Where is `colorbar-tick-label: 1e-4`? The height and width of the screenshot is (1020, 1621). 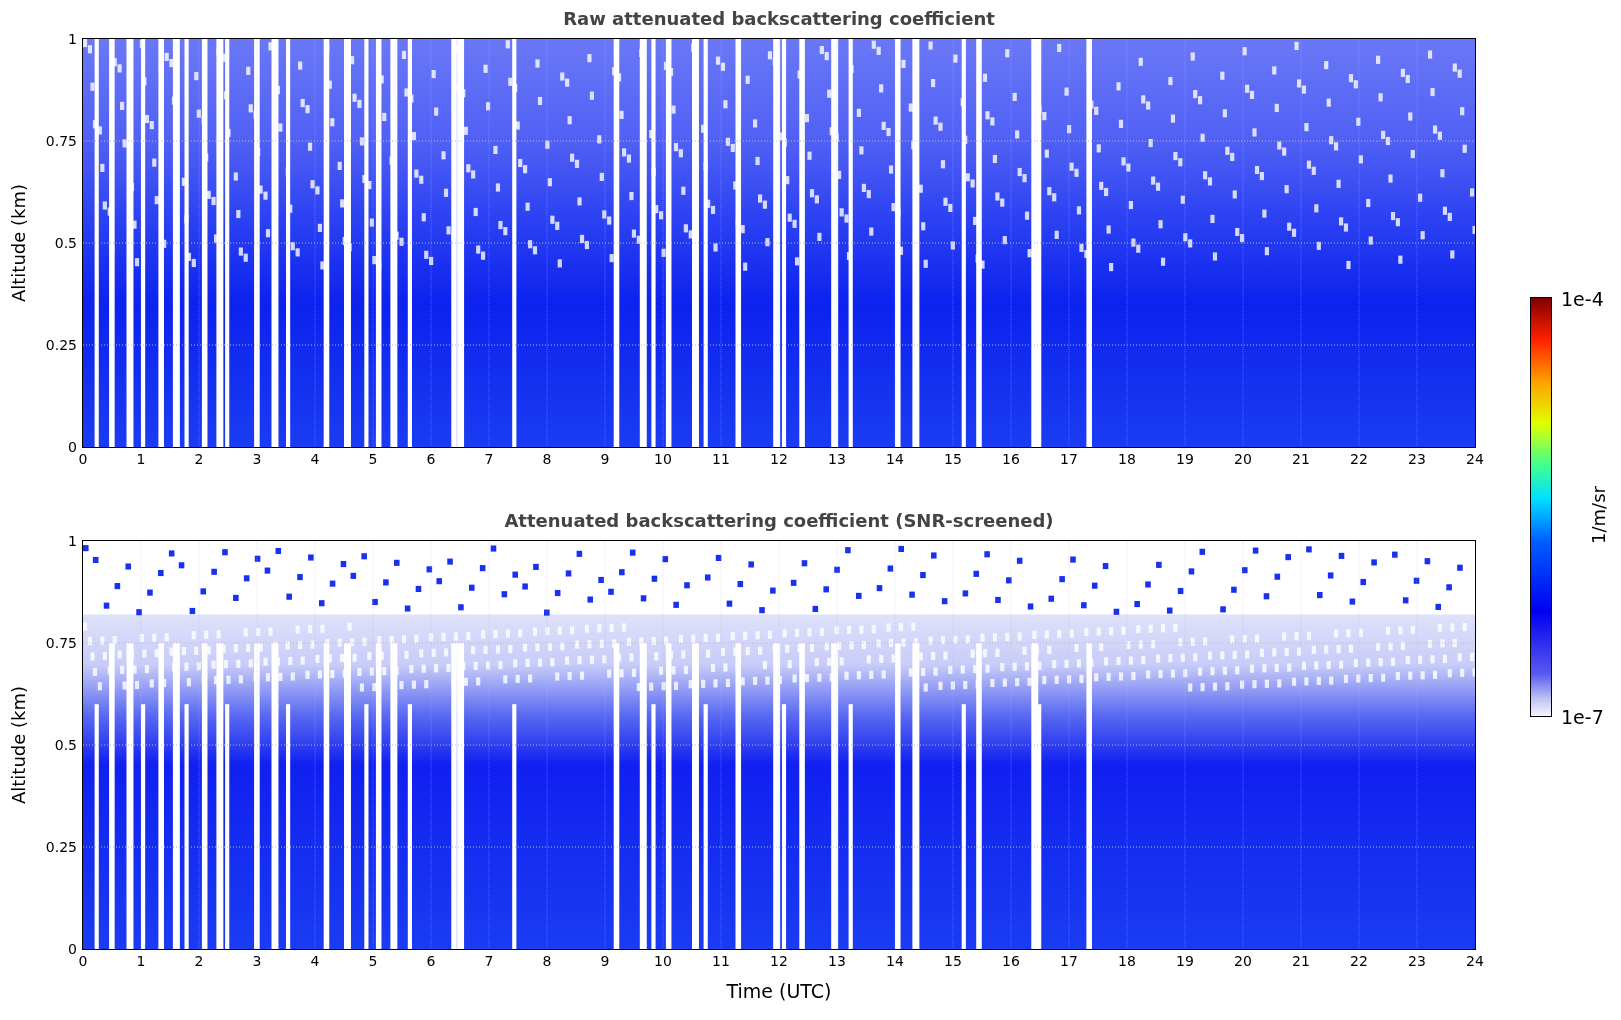 colorbar-tick-label: 1e-4 is located at coordinates (1582, 299).